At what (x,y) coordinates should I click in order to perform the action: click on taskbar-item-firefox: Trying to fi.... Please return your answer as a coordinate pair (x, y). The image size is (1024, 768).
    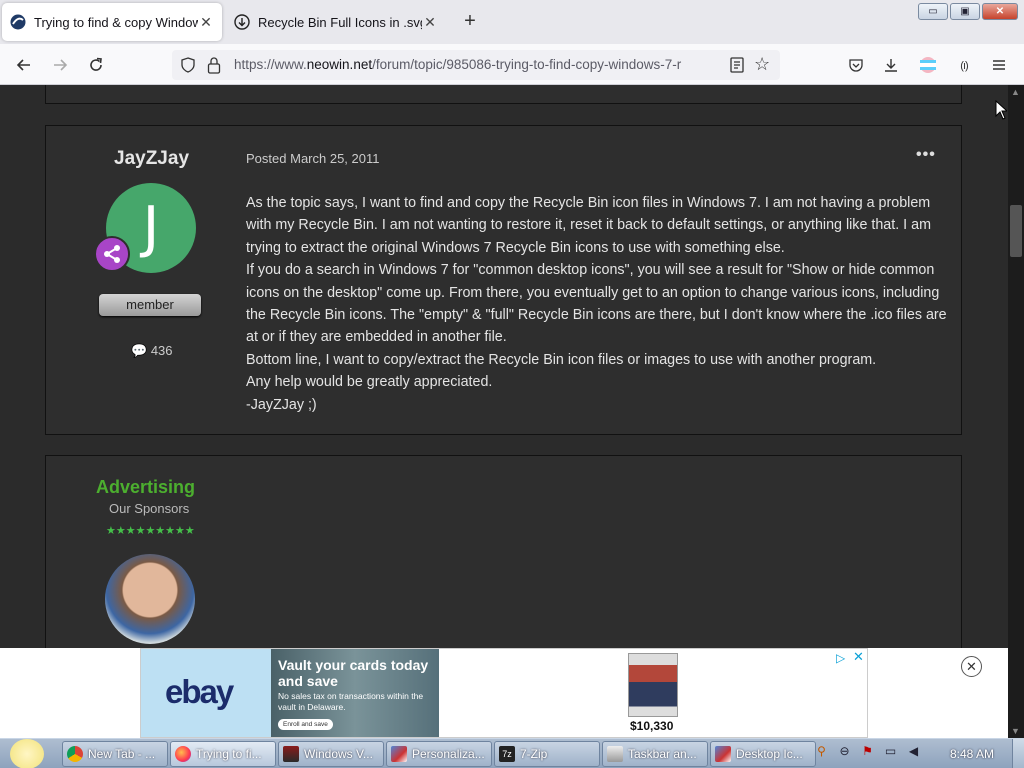
    Looking at the image, I should click on (223, 754).